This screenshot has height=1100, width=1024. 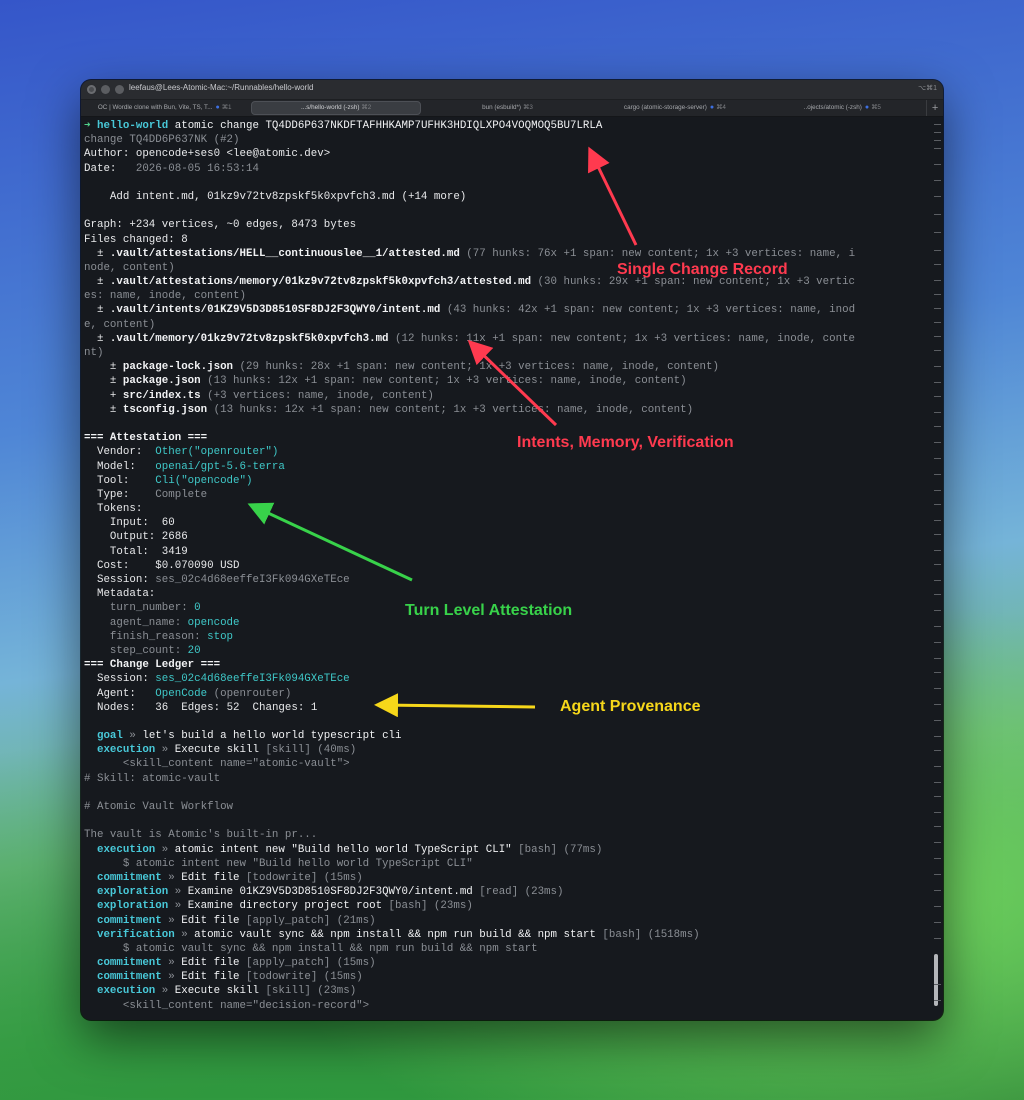 I want to click on annotation-turn-level-attestation: Turn Level Attestation, so click(x=489, y=610).